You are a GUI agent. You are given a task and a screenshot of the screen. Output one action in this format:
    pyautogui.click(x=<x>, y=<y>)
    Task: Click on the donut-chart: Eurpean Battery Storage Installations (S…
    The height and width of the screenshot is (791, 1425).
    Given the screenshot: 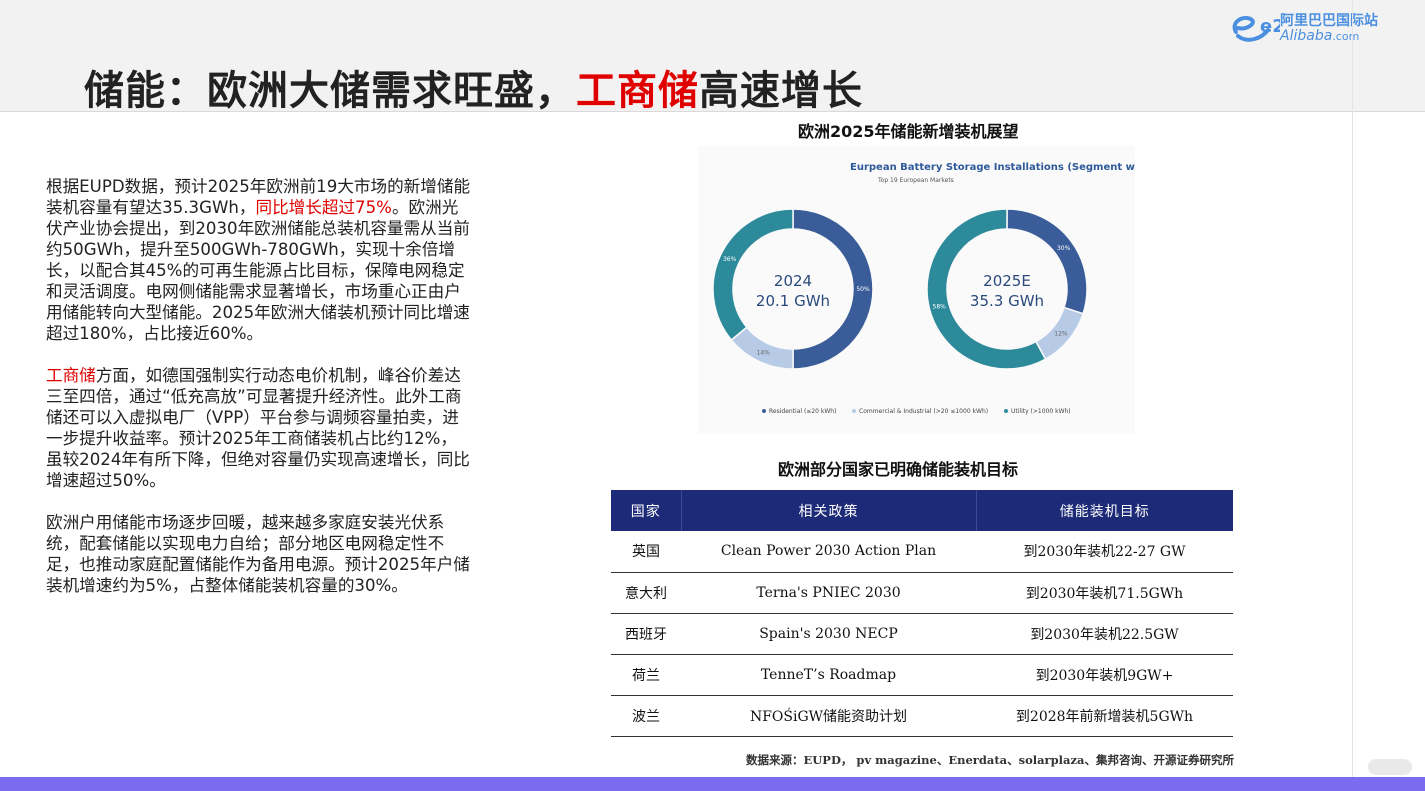 What is the action you would take?
    pyautogui.click(x=923, y=288)
    